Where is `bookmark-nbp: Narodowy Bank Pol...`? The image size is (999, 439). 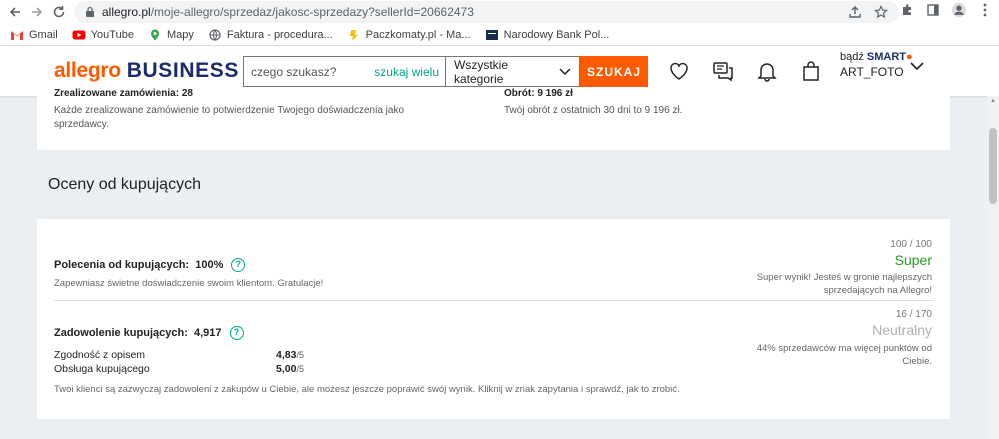
bookmark-nbp: Narodowy Bank Pol... is located at coordinates (547, 34).